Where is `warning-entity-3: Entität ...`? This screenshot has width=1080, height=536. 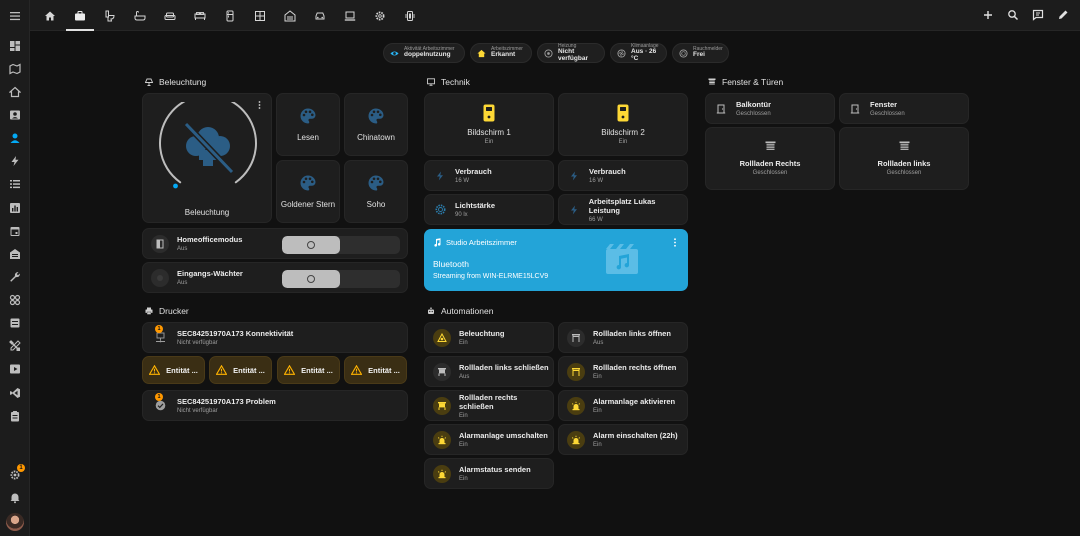
warning-entity-3: Entität ... is located at coordinates (308, 370).